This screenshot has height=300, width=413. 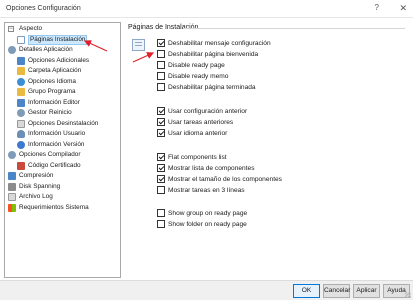 I want to click on tree-item-opciones-adicionales: Opciones Adicionales, so click(x=53, y=61).